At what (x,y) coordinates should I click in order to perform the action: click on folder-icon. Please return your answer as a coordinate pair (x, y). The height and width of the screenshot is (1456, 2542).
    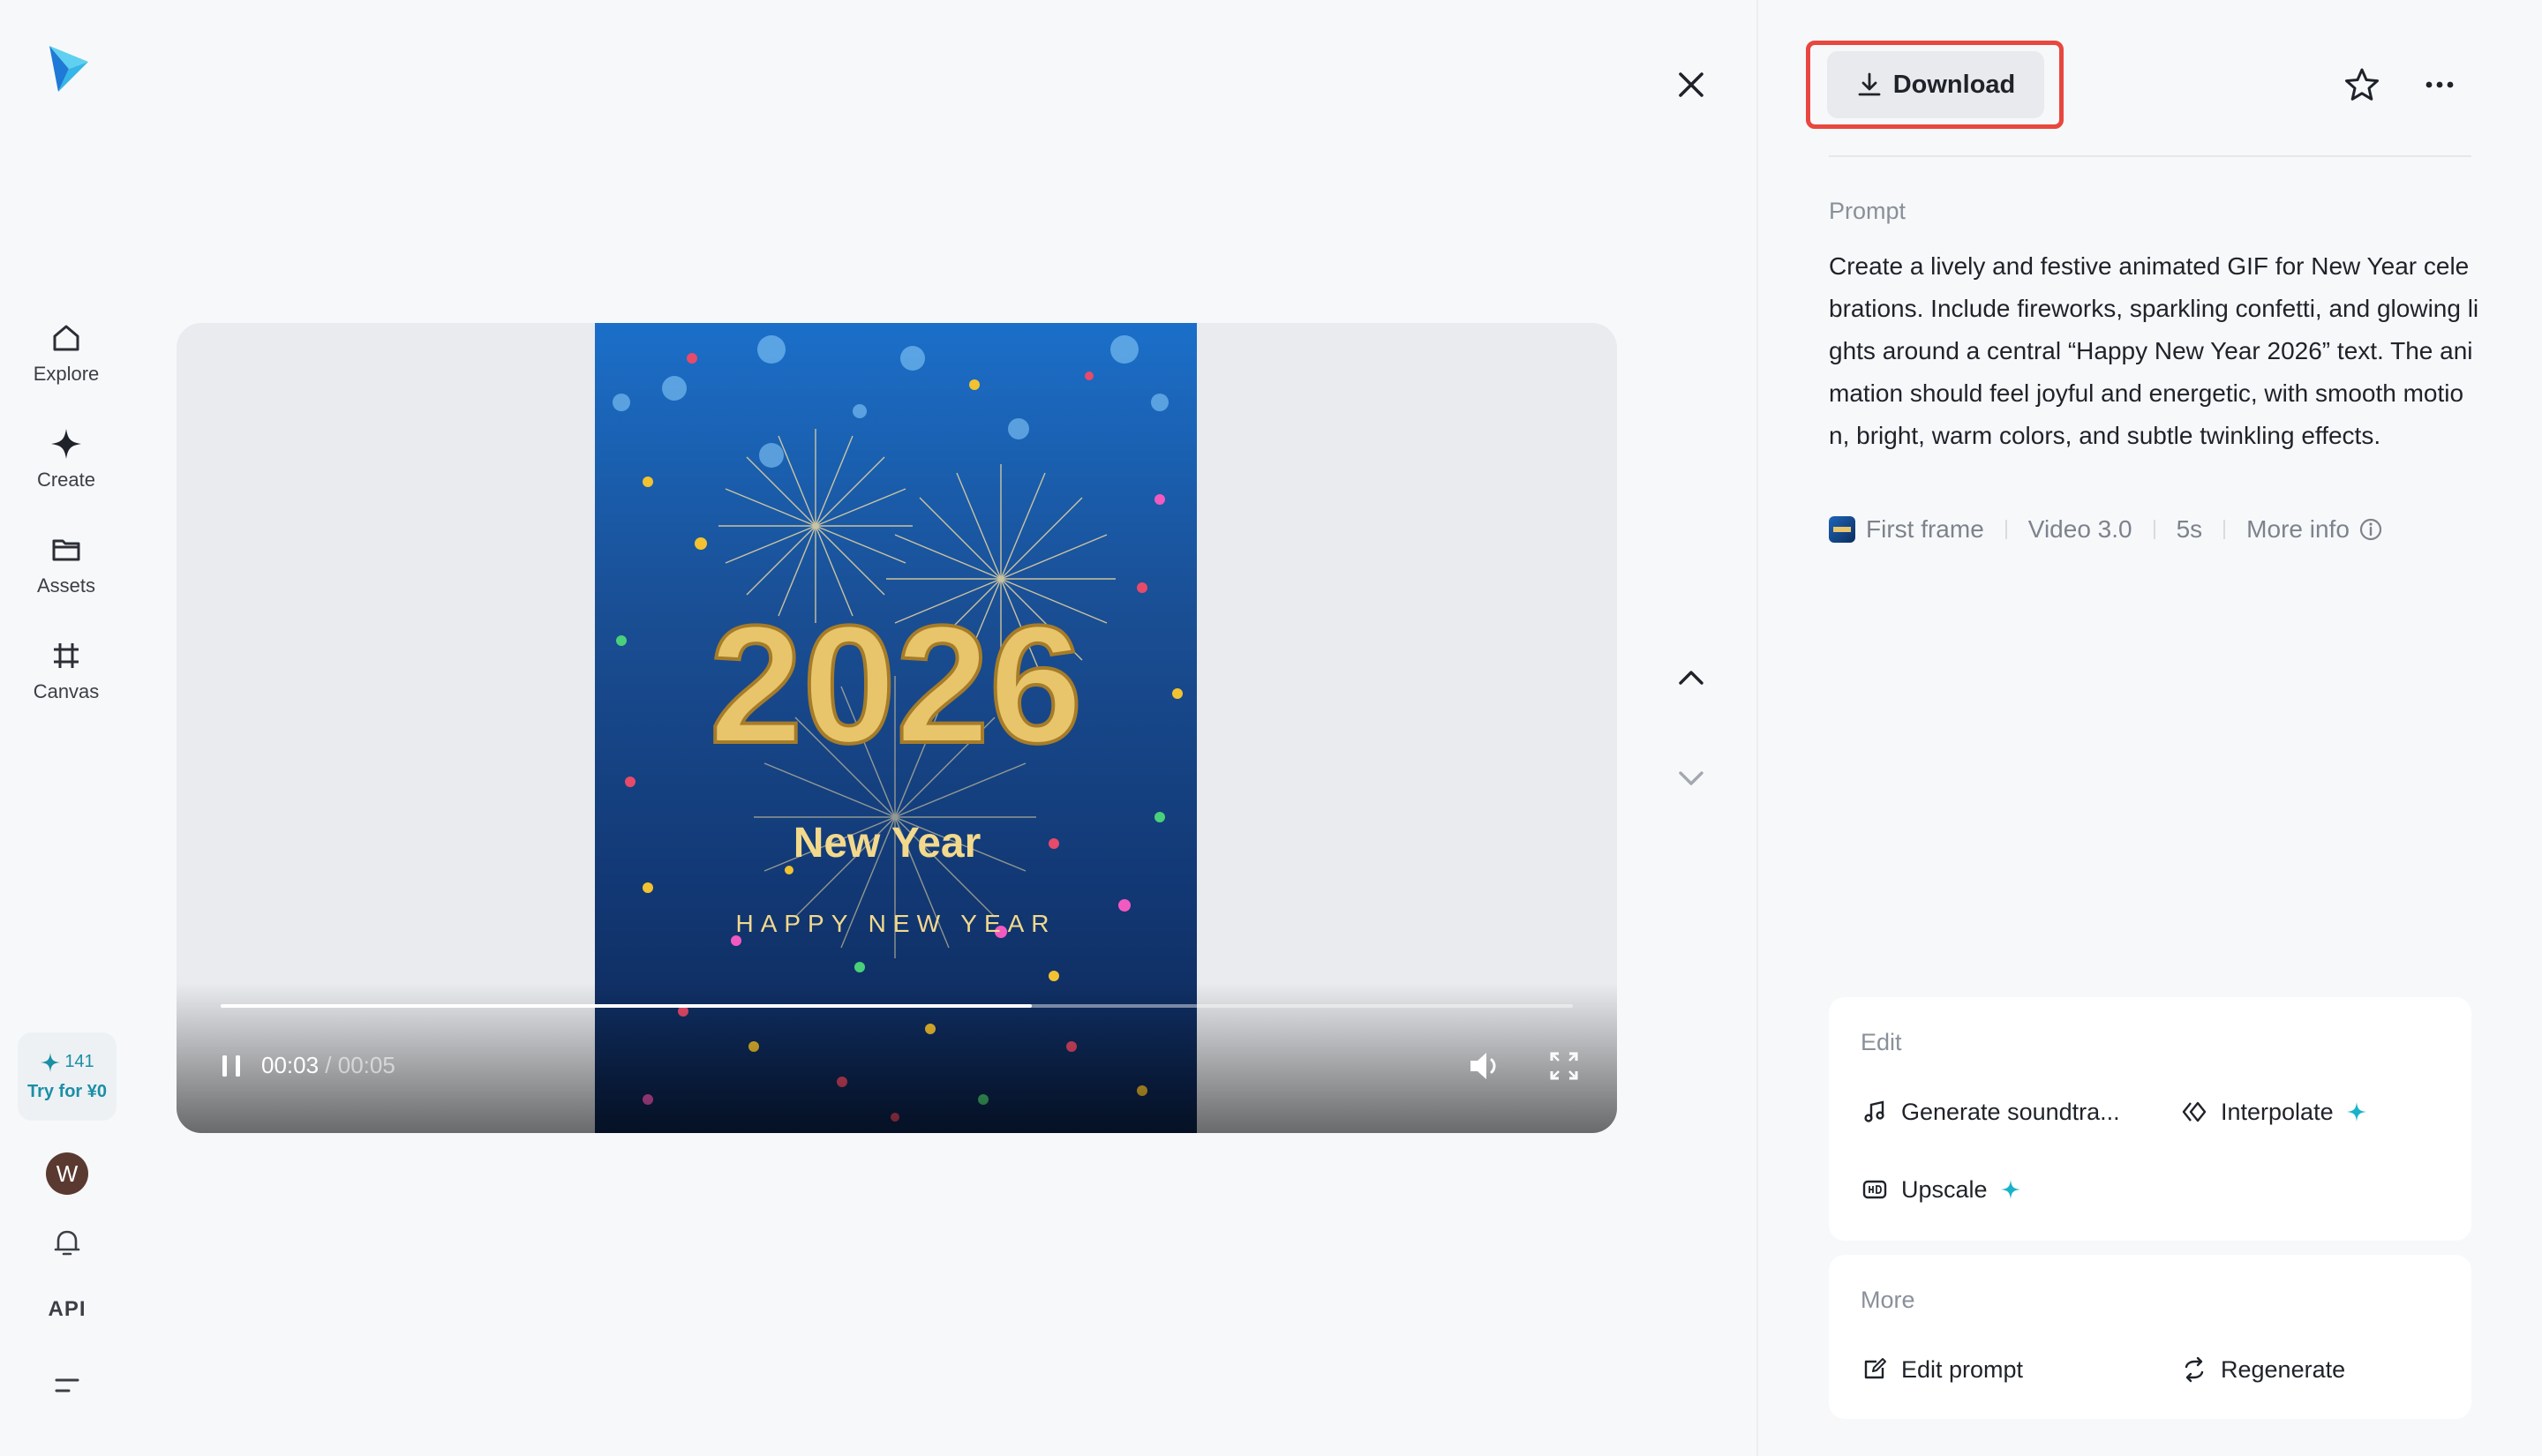
    Looking at the image, I should click on (66, 549).